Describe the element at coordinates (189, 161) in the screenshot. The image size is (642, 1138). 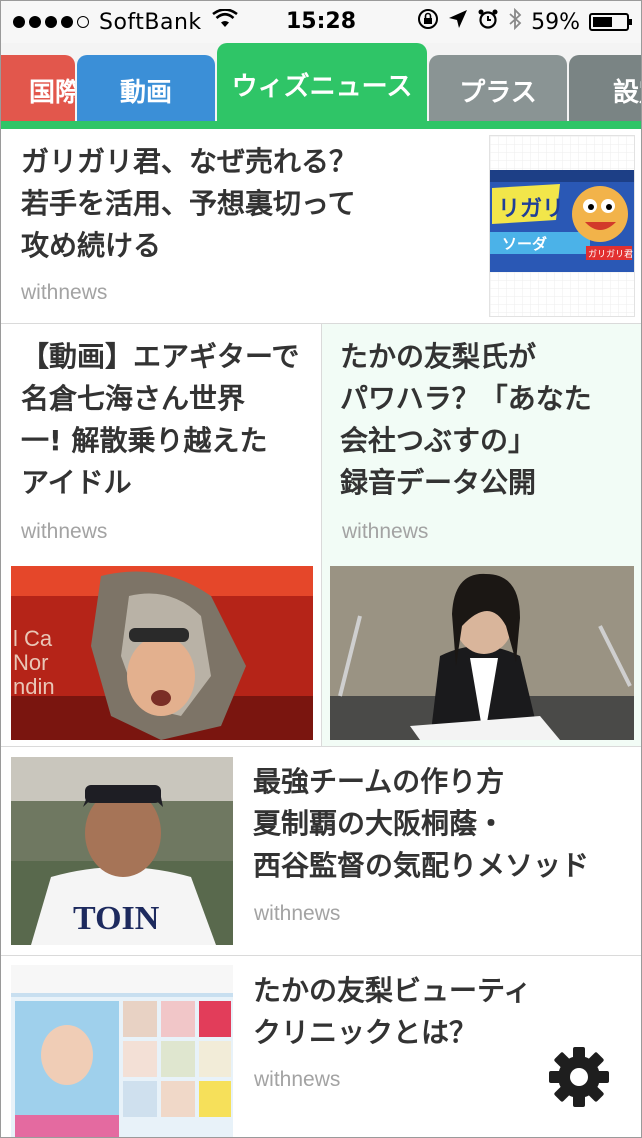
I see `headline-line: ガリガリ君、なぜ売れる？` at that location.